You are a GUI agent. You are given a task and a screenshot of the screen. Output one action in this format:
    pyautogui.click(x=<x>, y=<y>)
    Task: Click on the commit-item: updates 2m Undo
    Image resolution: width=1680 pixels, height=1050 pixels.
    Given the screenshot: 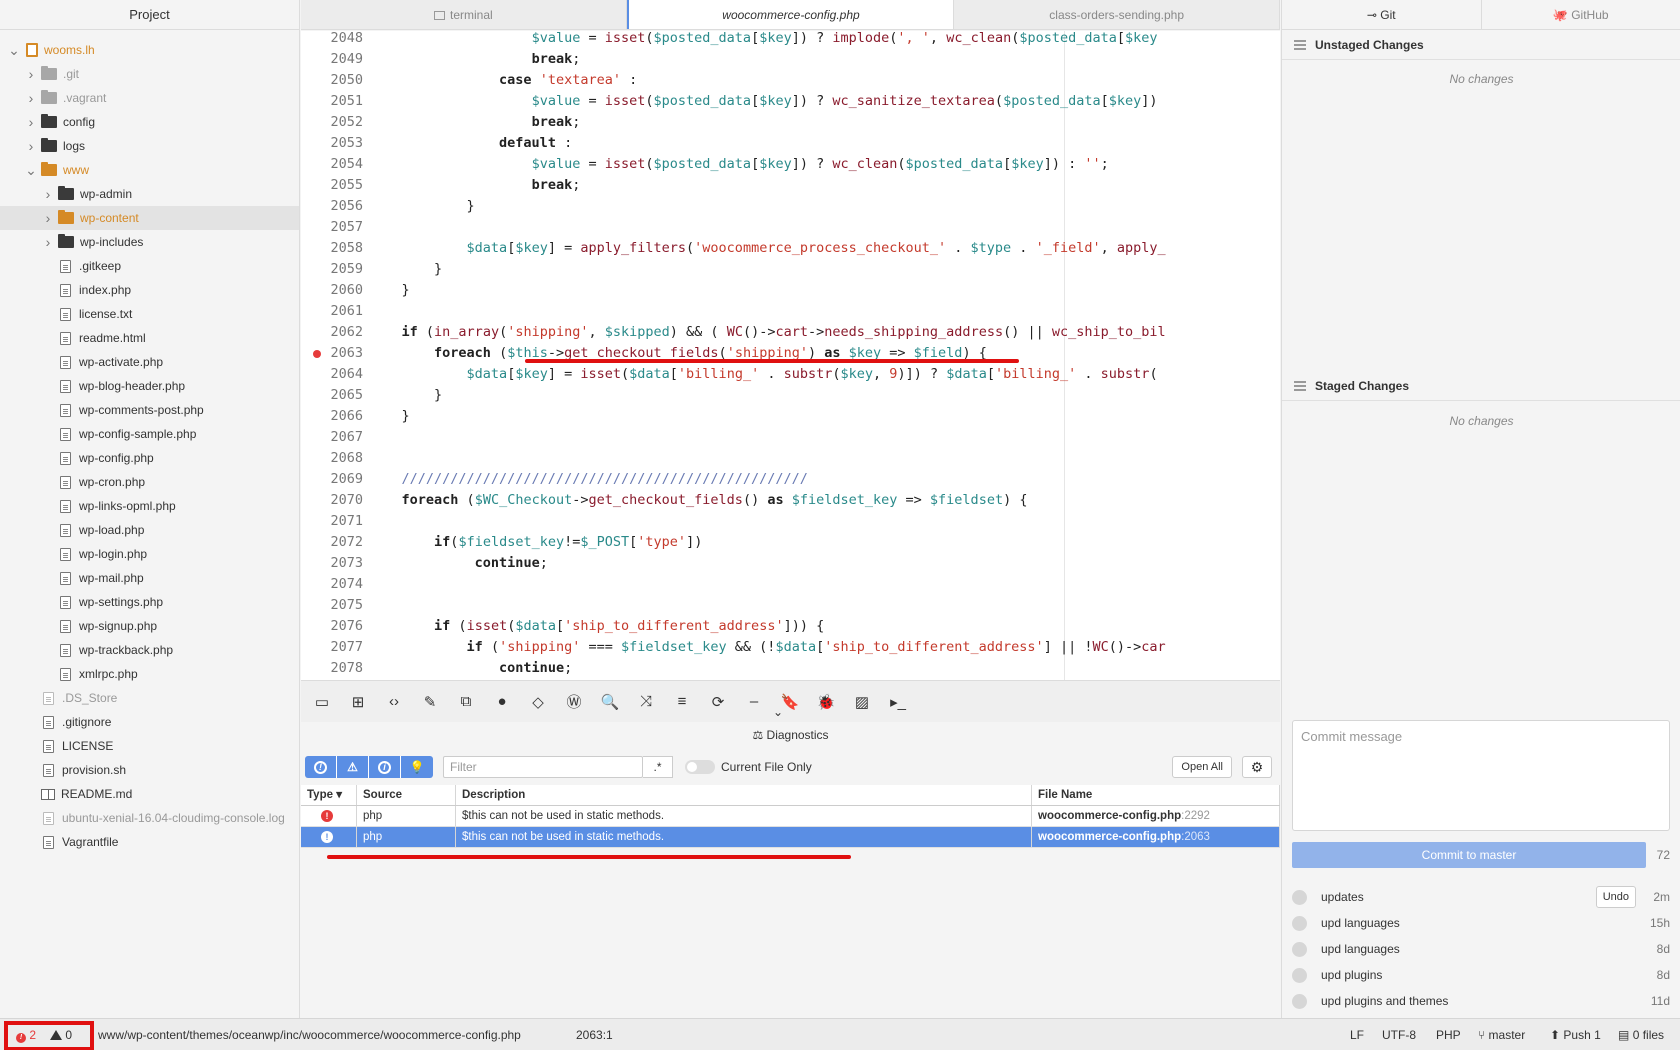 What is the action you would take?
    pyautogui.click(x=1481, y=897)
    